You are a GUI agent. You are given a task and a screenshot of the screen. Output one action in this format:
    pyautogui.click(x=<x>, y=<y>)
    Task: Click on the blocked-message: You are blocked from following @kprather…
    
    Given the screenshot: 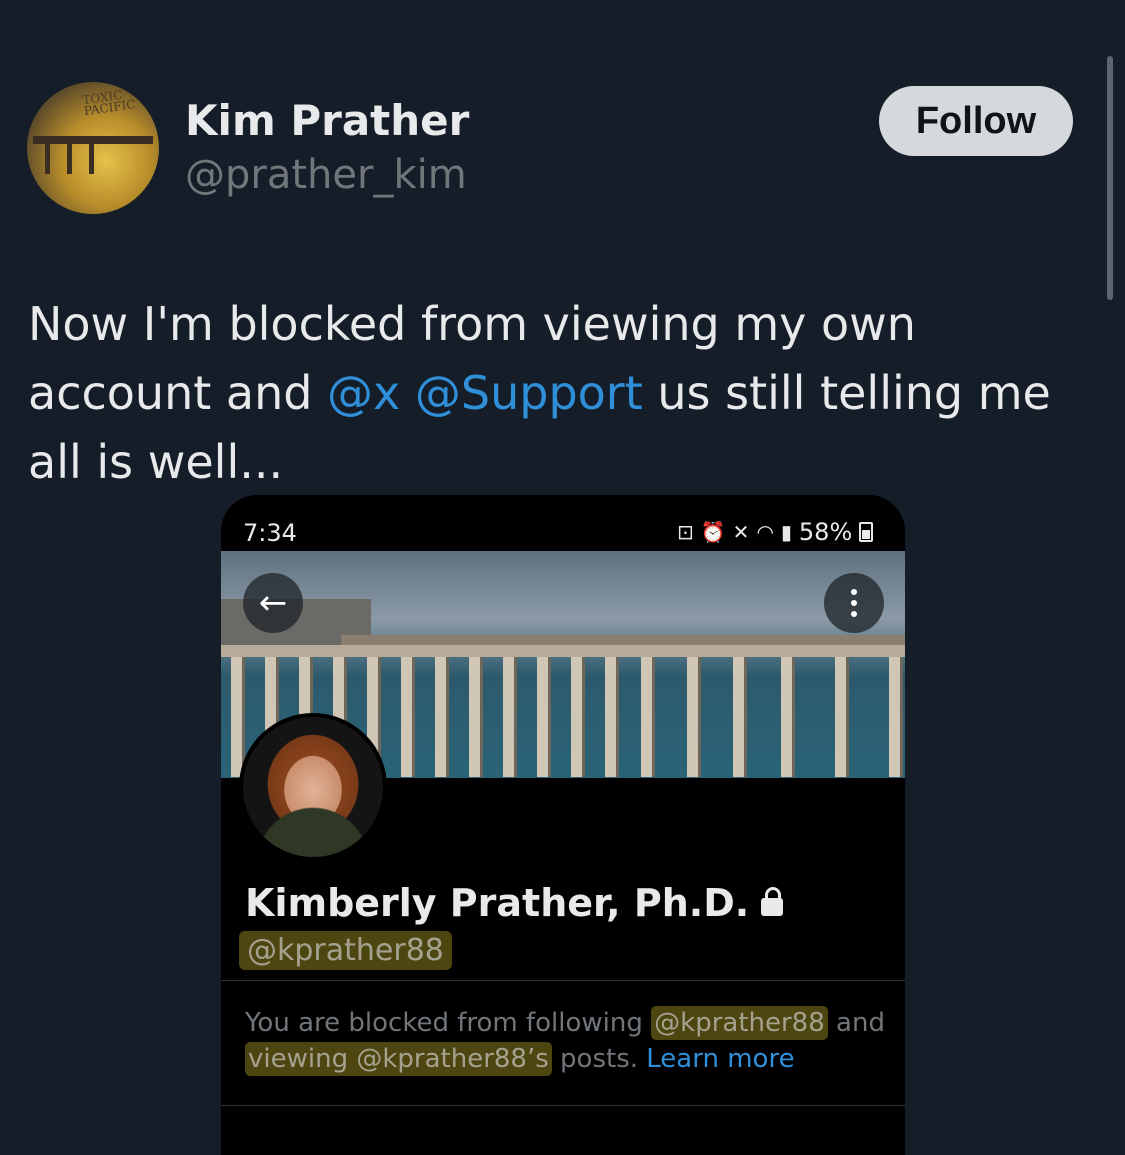 What is the action you would take?
    pyautogui.click(x=565, y=1041)
    